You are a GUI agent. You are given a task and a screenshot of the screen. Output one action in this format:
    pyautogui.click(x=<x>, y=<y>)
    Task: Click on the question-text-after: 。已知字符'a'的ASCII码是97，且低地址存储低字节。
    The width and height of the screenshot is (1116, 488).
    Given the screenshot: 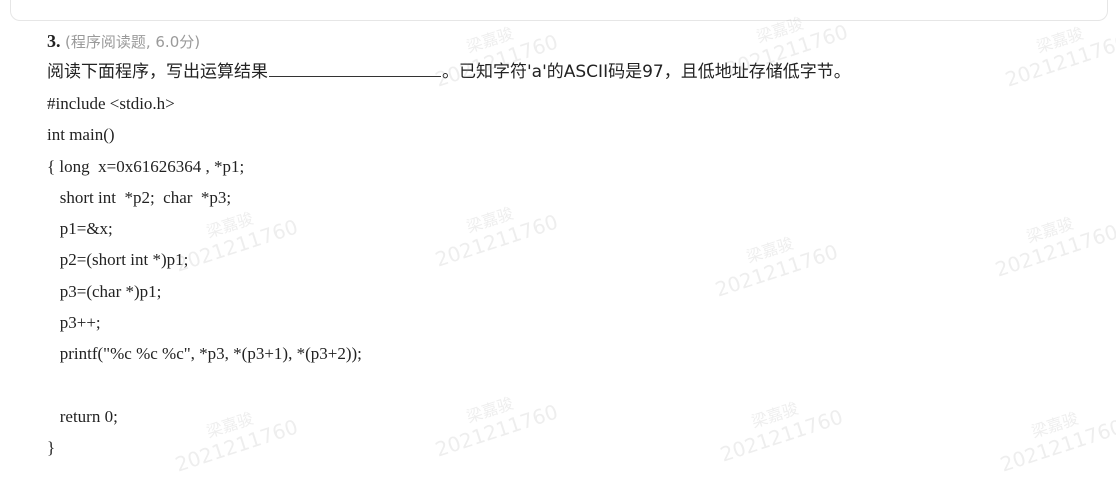 What is the action you would take?
    pyautogui.click(x=646, y=72)
    